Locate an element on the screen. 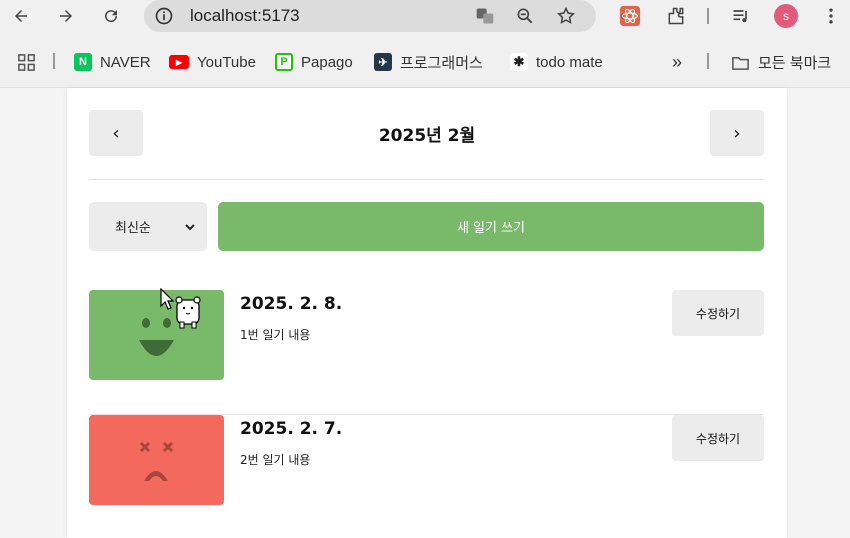  bookmark-label: YouTube is located at coordinates (226, 62).